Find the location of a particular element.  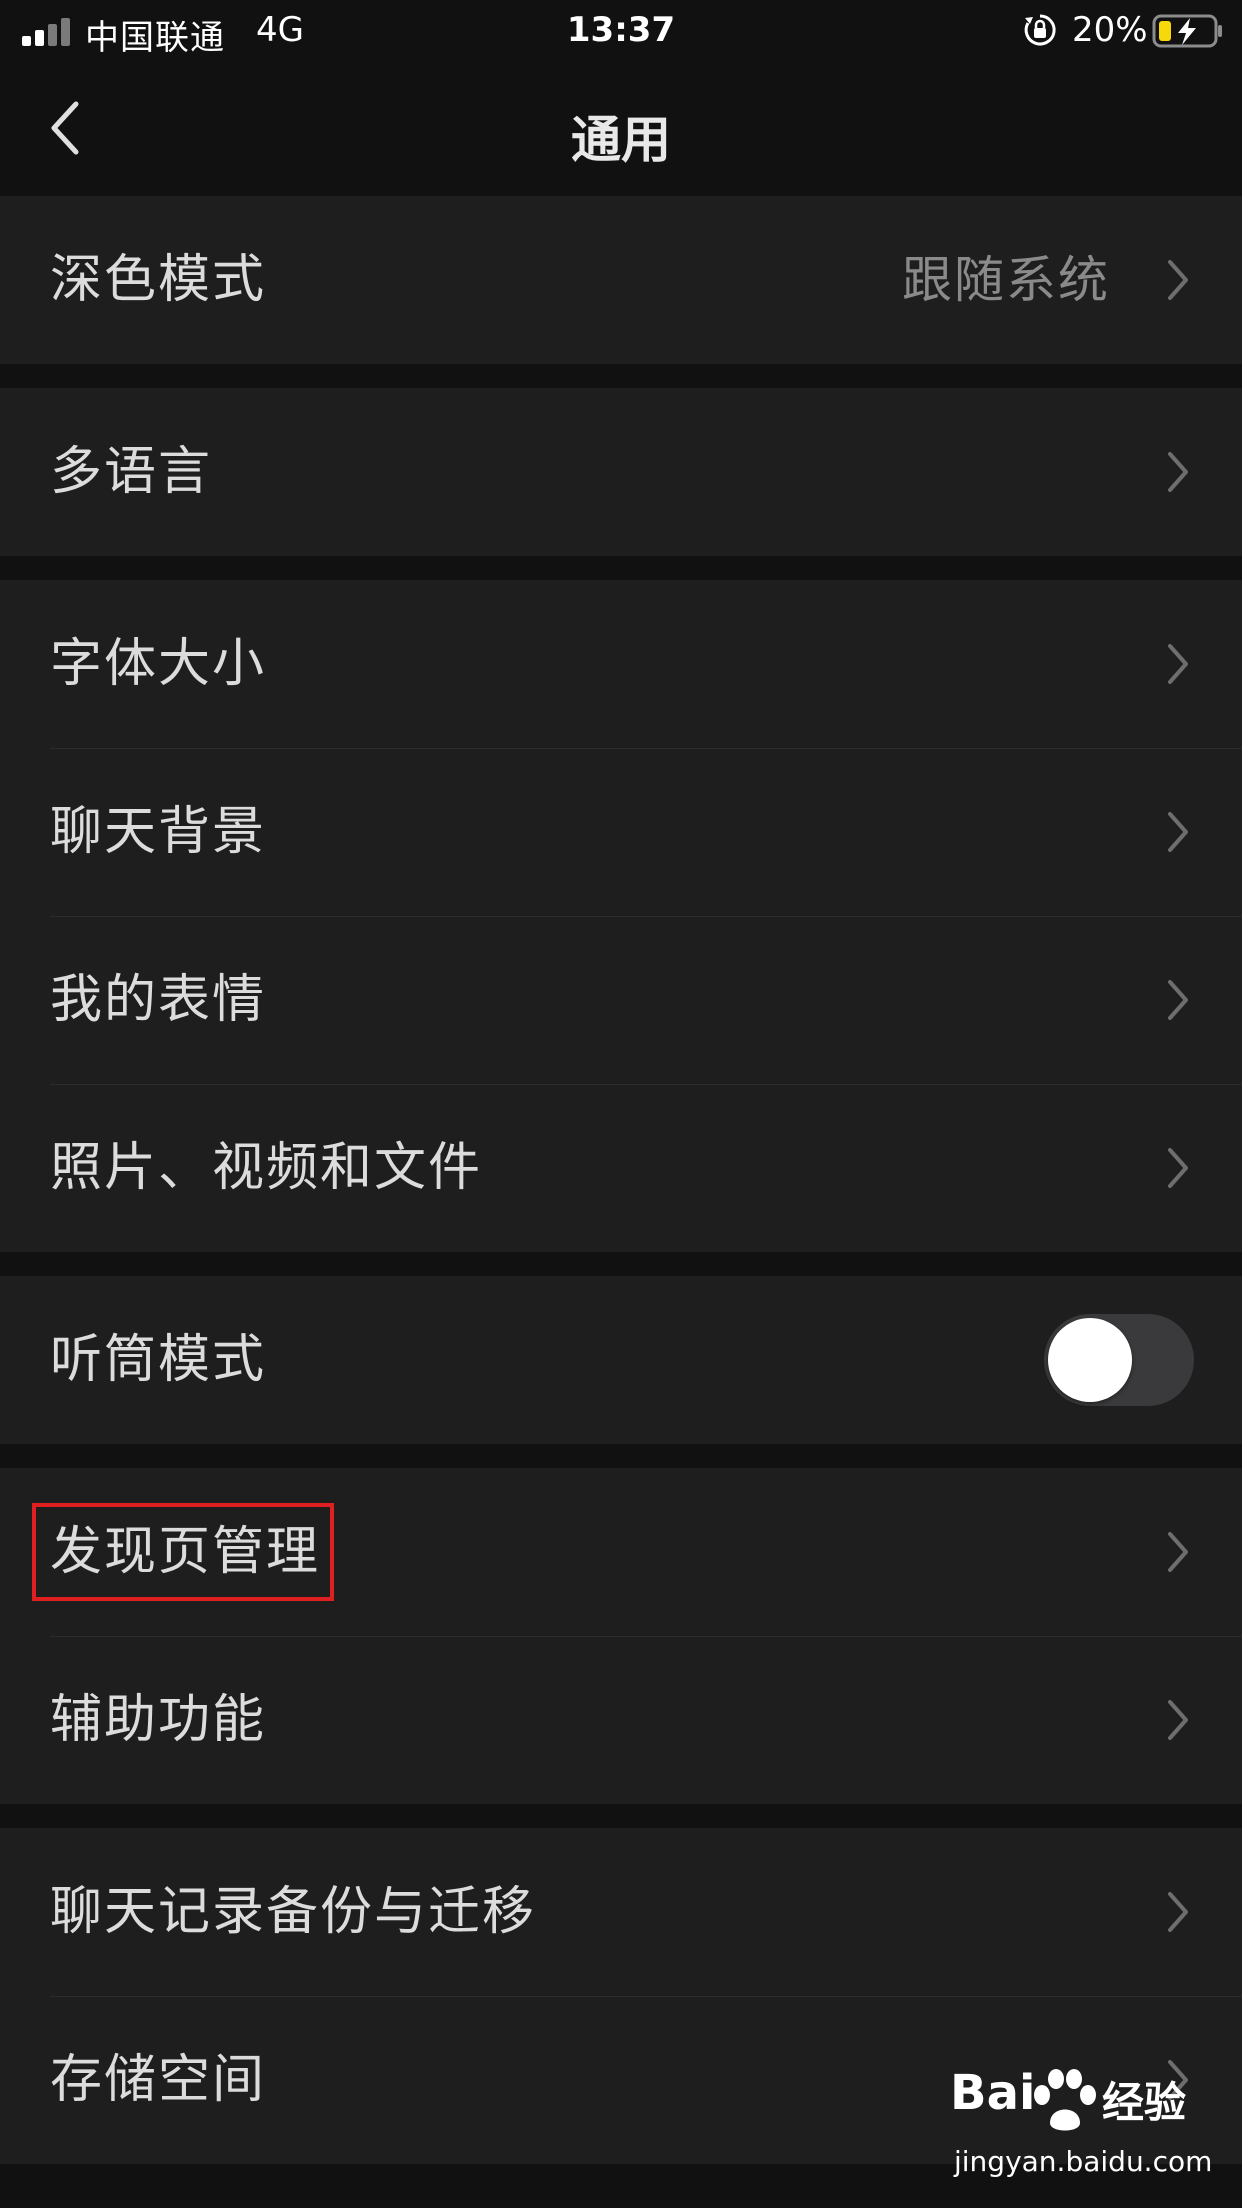

setting-label: 多语言 is located at coordinates (131, 472).